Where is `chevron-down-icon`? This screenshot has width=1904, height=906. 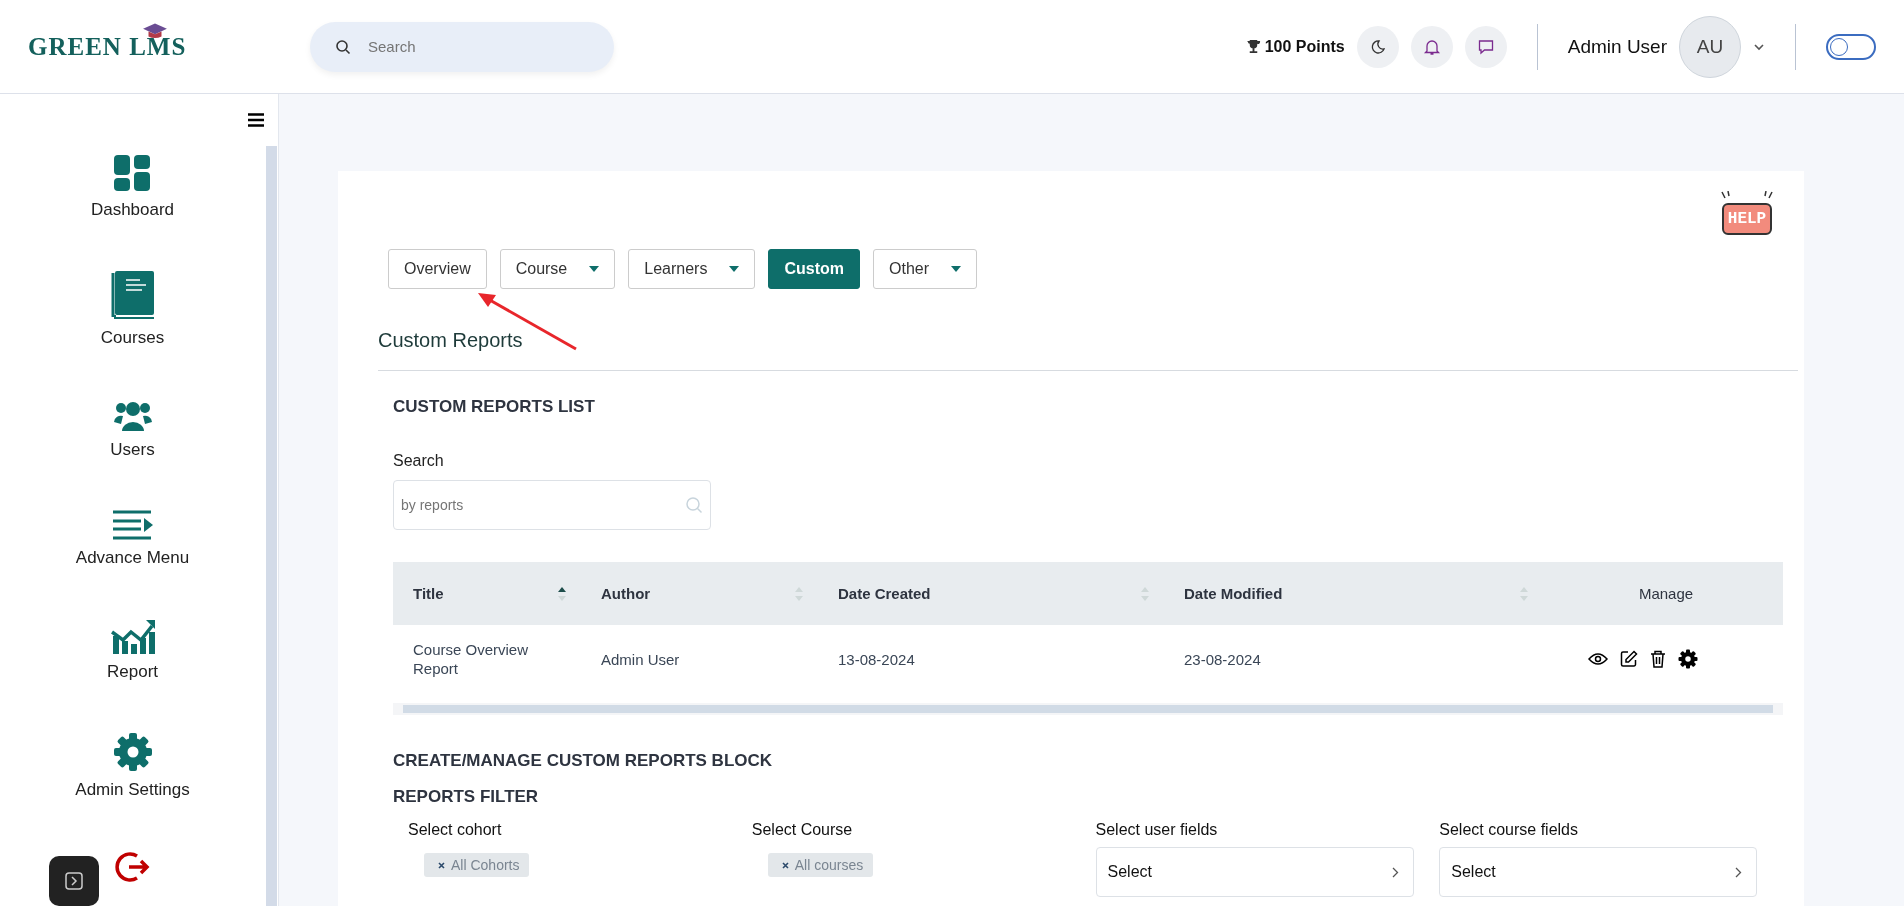
chevron-down-icon is located at coordinates (1759, 46).